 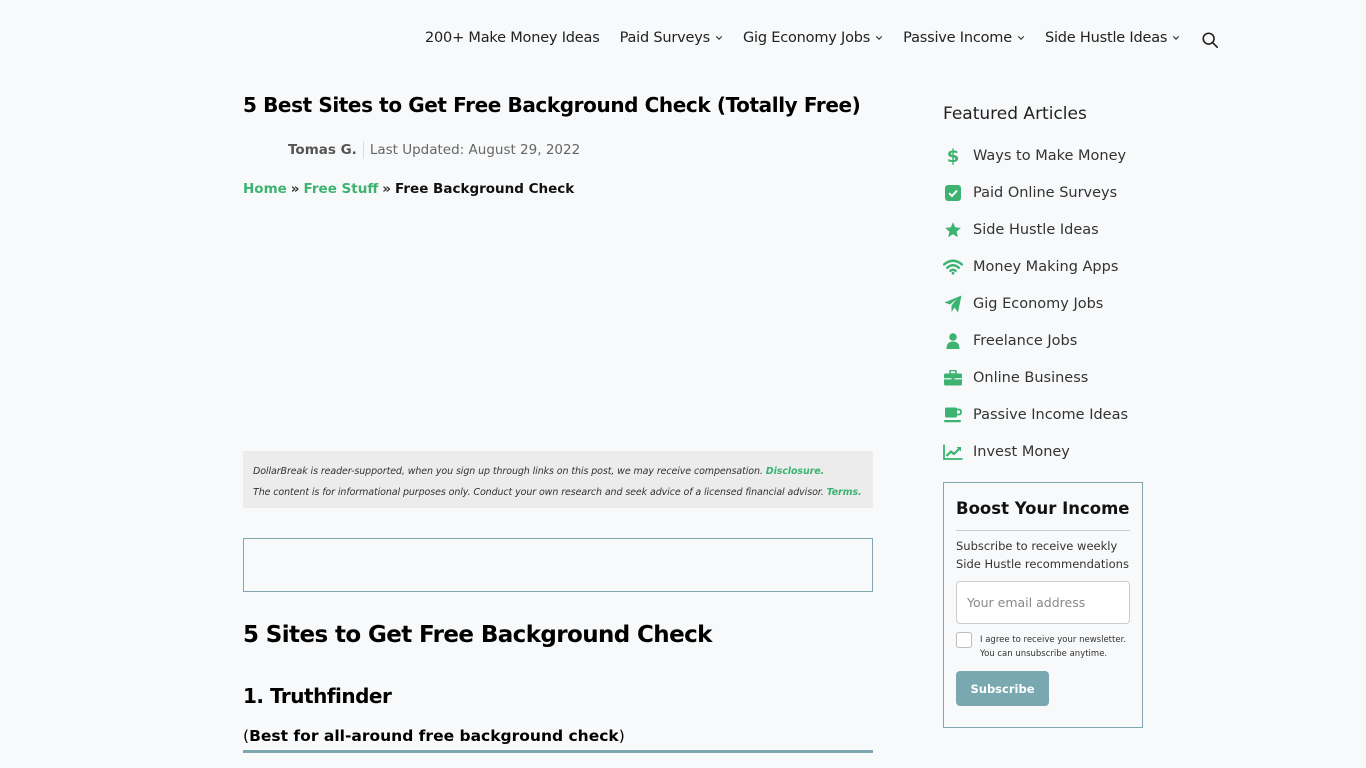 I want to click on nav-item-make-money-ideas: 200+ Make Money Ideas, so click(x=512, y=38).